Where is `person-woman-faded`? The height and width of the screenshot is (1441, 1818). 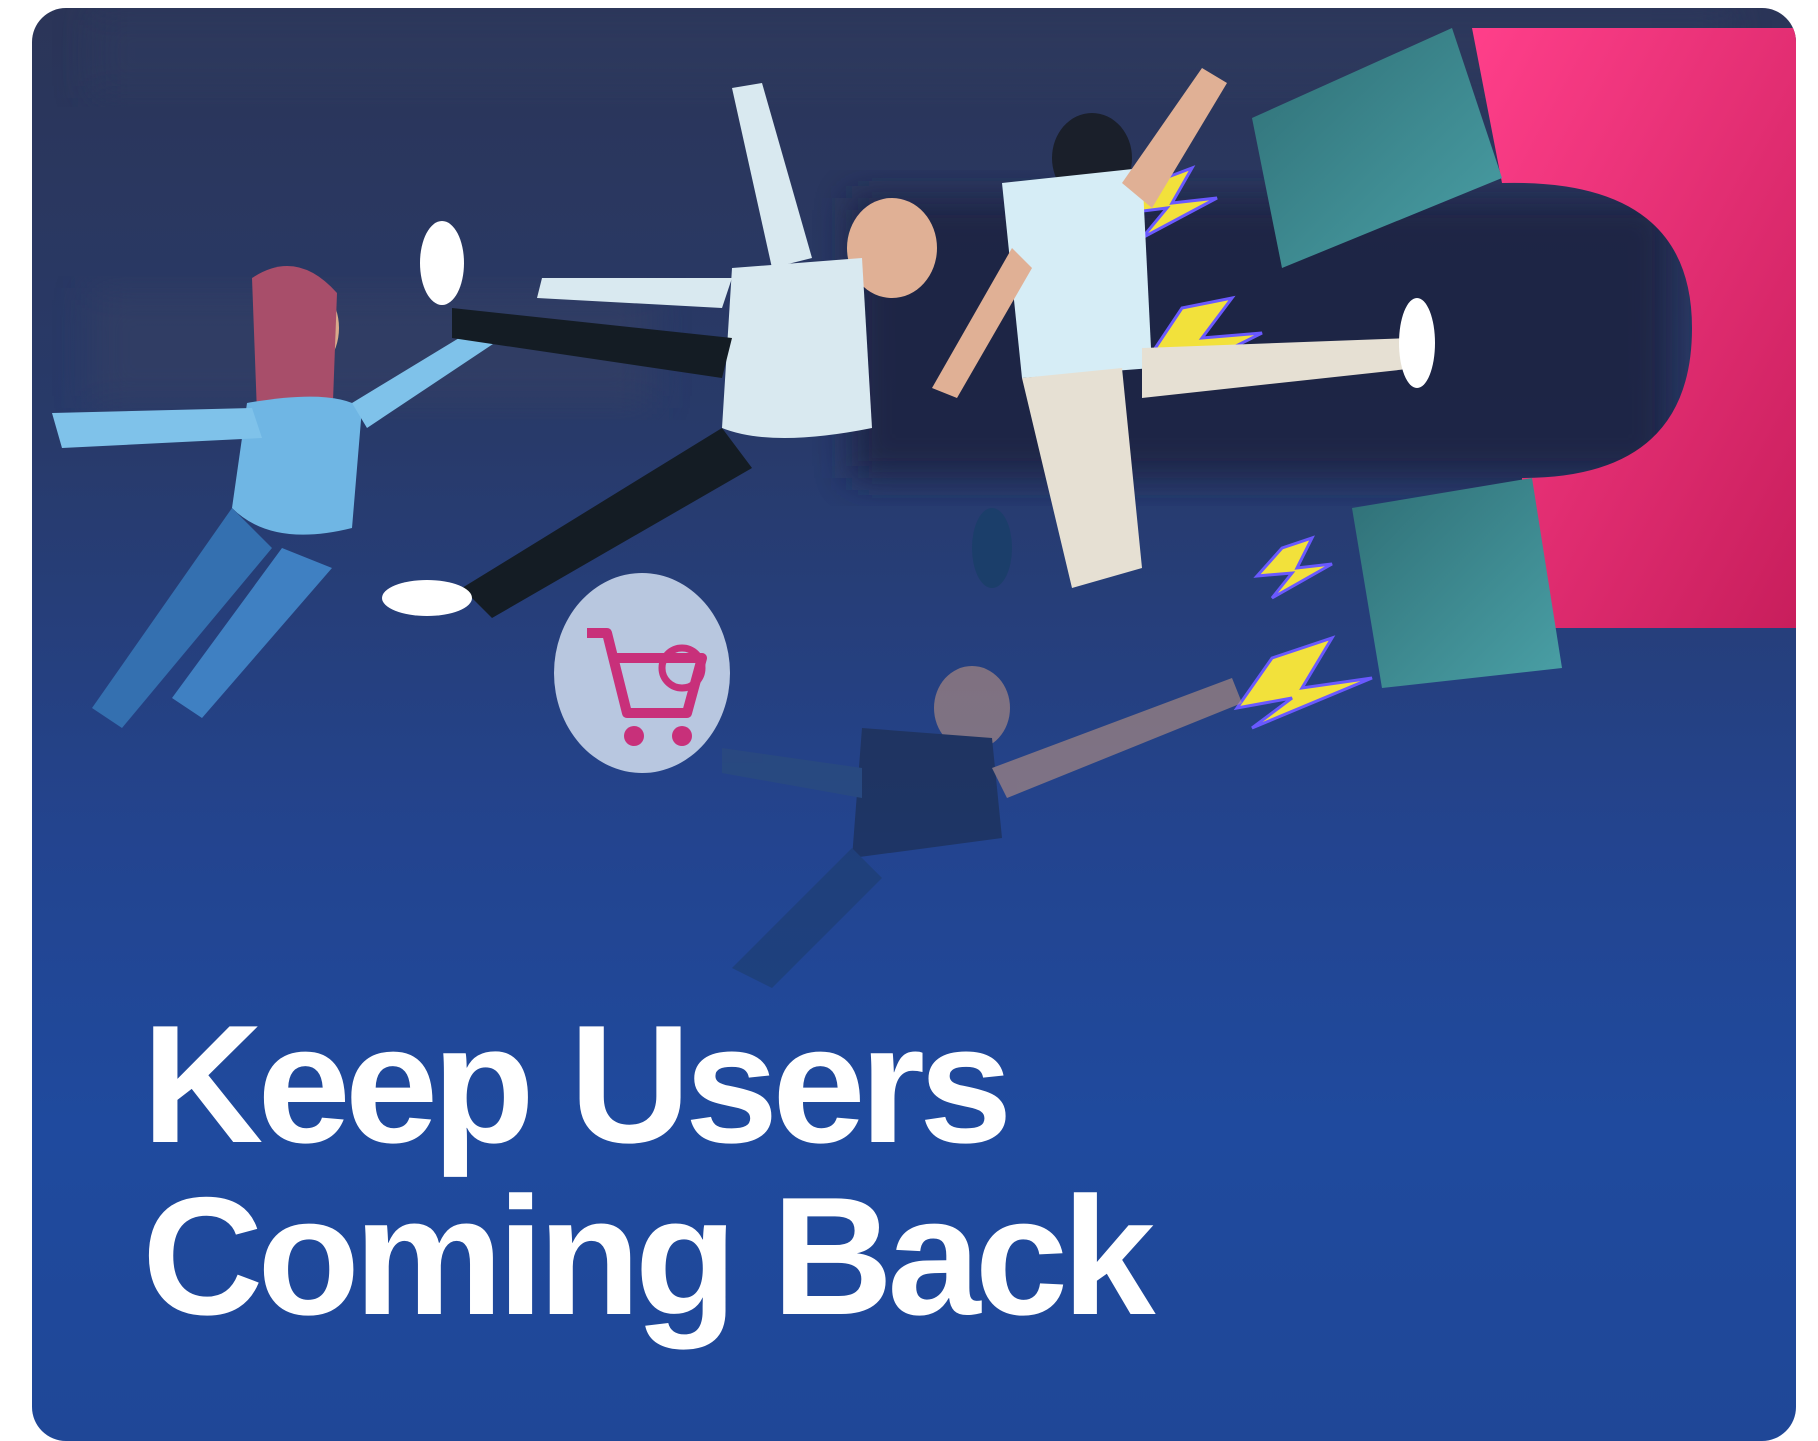
person-woman-faded is located at coordinates (982, 827).